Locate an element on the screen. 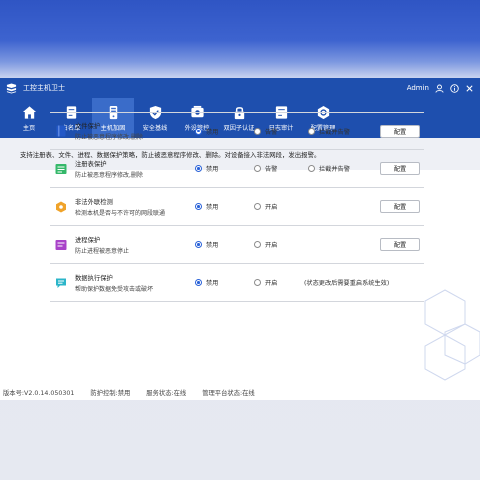  row-illegal-outbound: 非法外联检测 检测本机是否与不许可的网段联通 禁用 开启 配置 is located at coordinates (237, 207).